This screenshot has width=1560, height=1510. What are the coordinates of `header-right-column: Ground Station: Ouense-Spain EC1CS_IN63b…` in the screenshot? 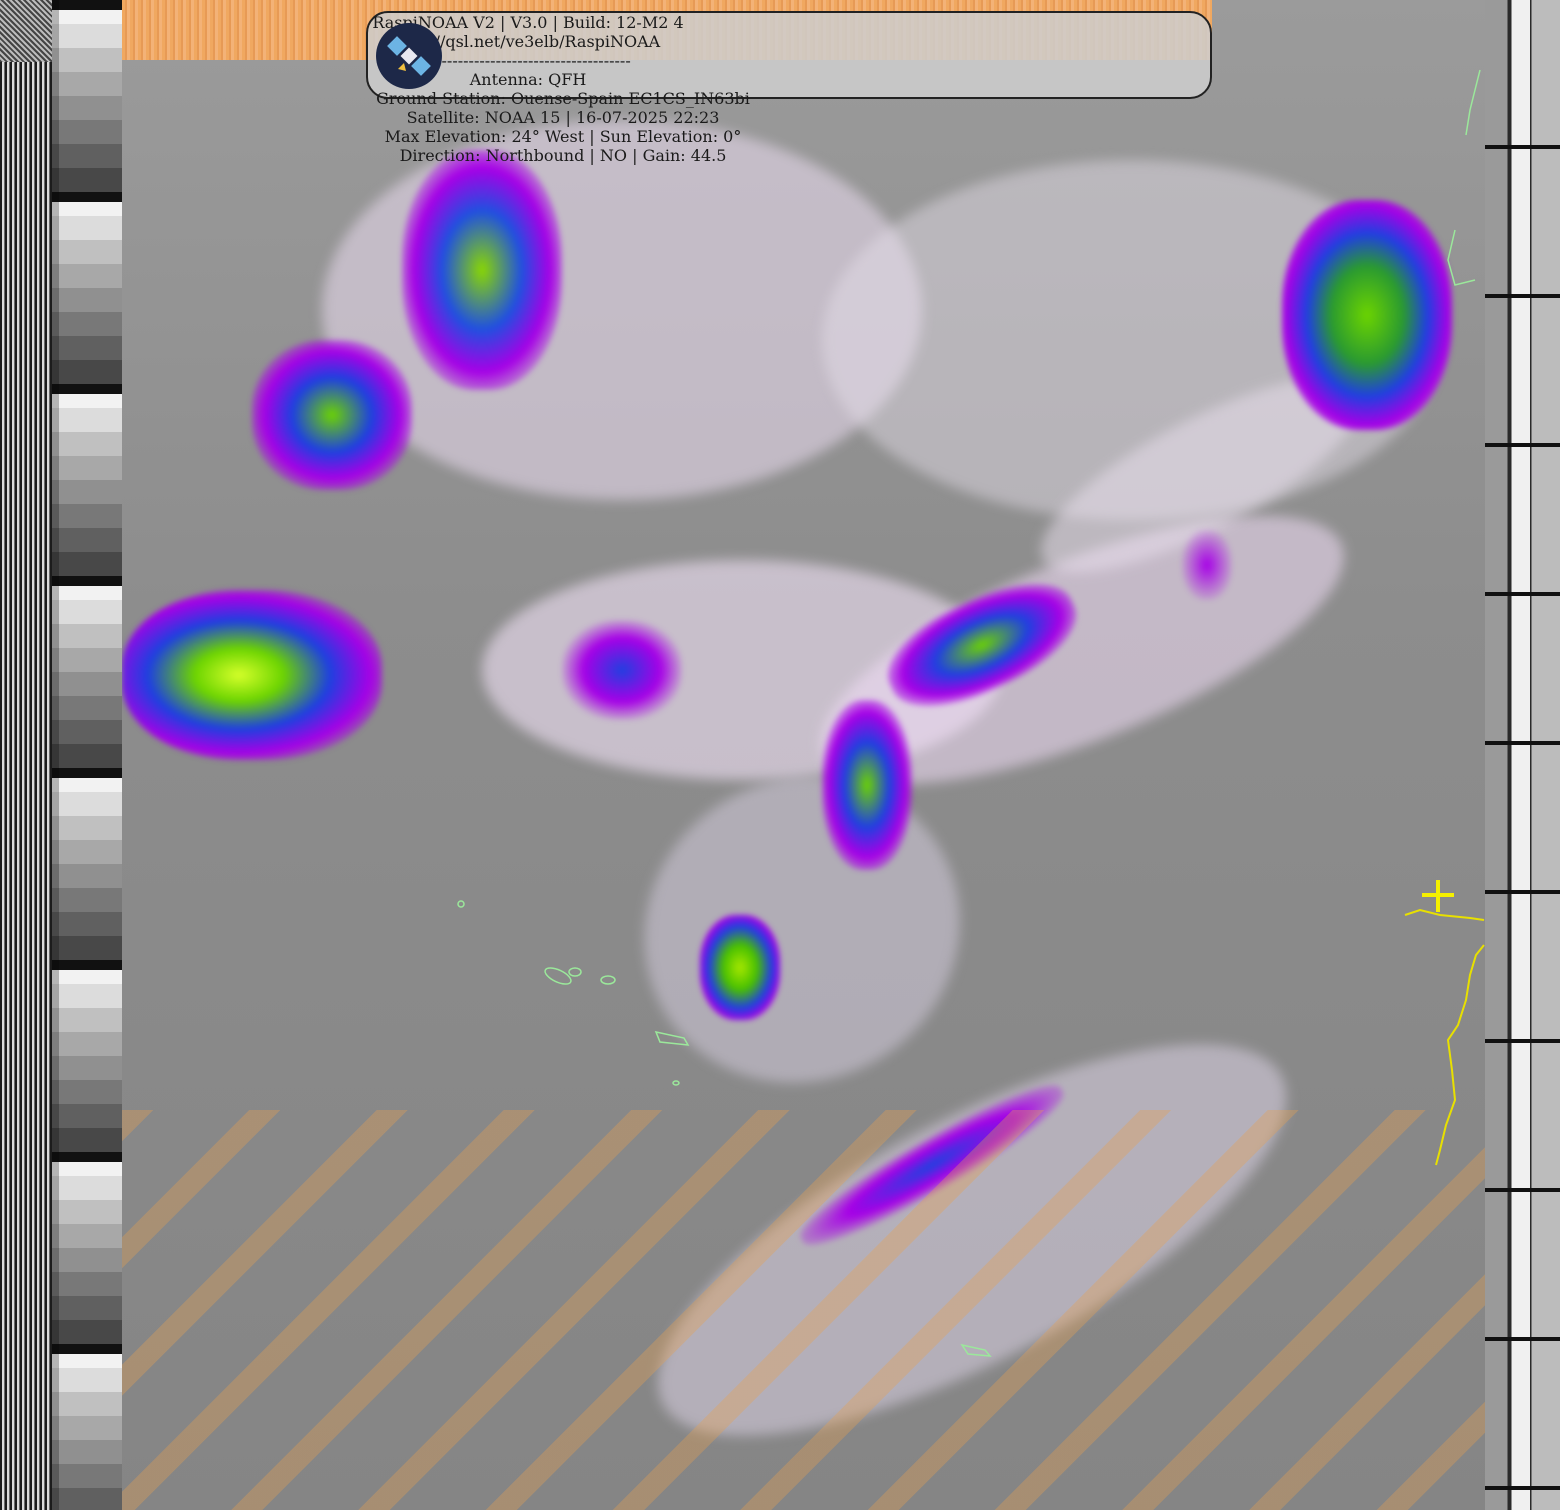 It's located at (563, 127).